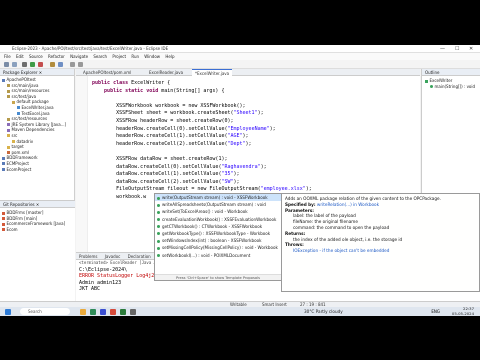  Describe the element at coordinates (442, 49) in the screenshot. I see `minimize-button: —` at that location.